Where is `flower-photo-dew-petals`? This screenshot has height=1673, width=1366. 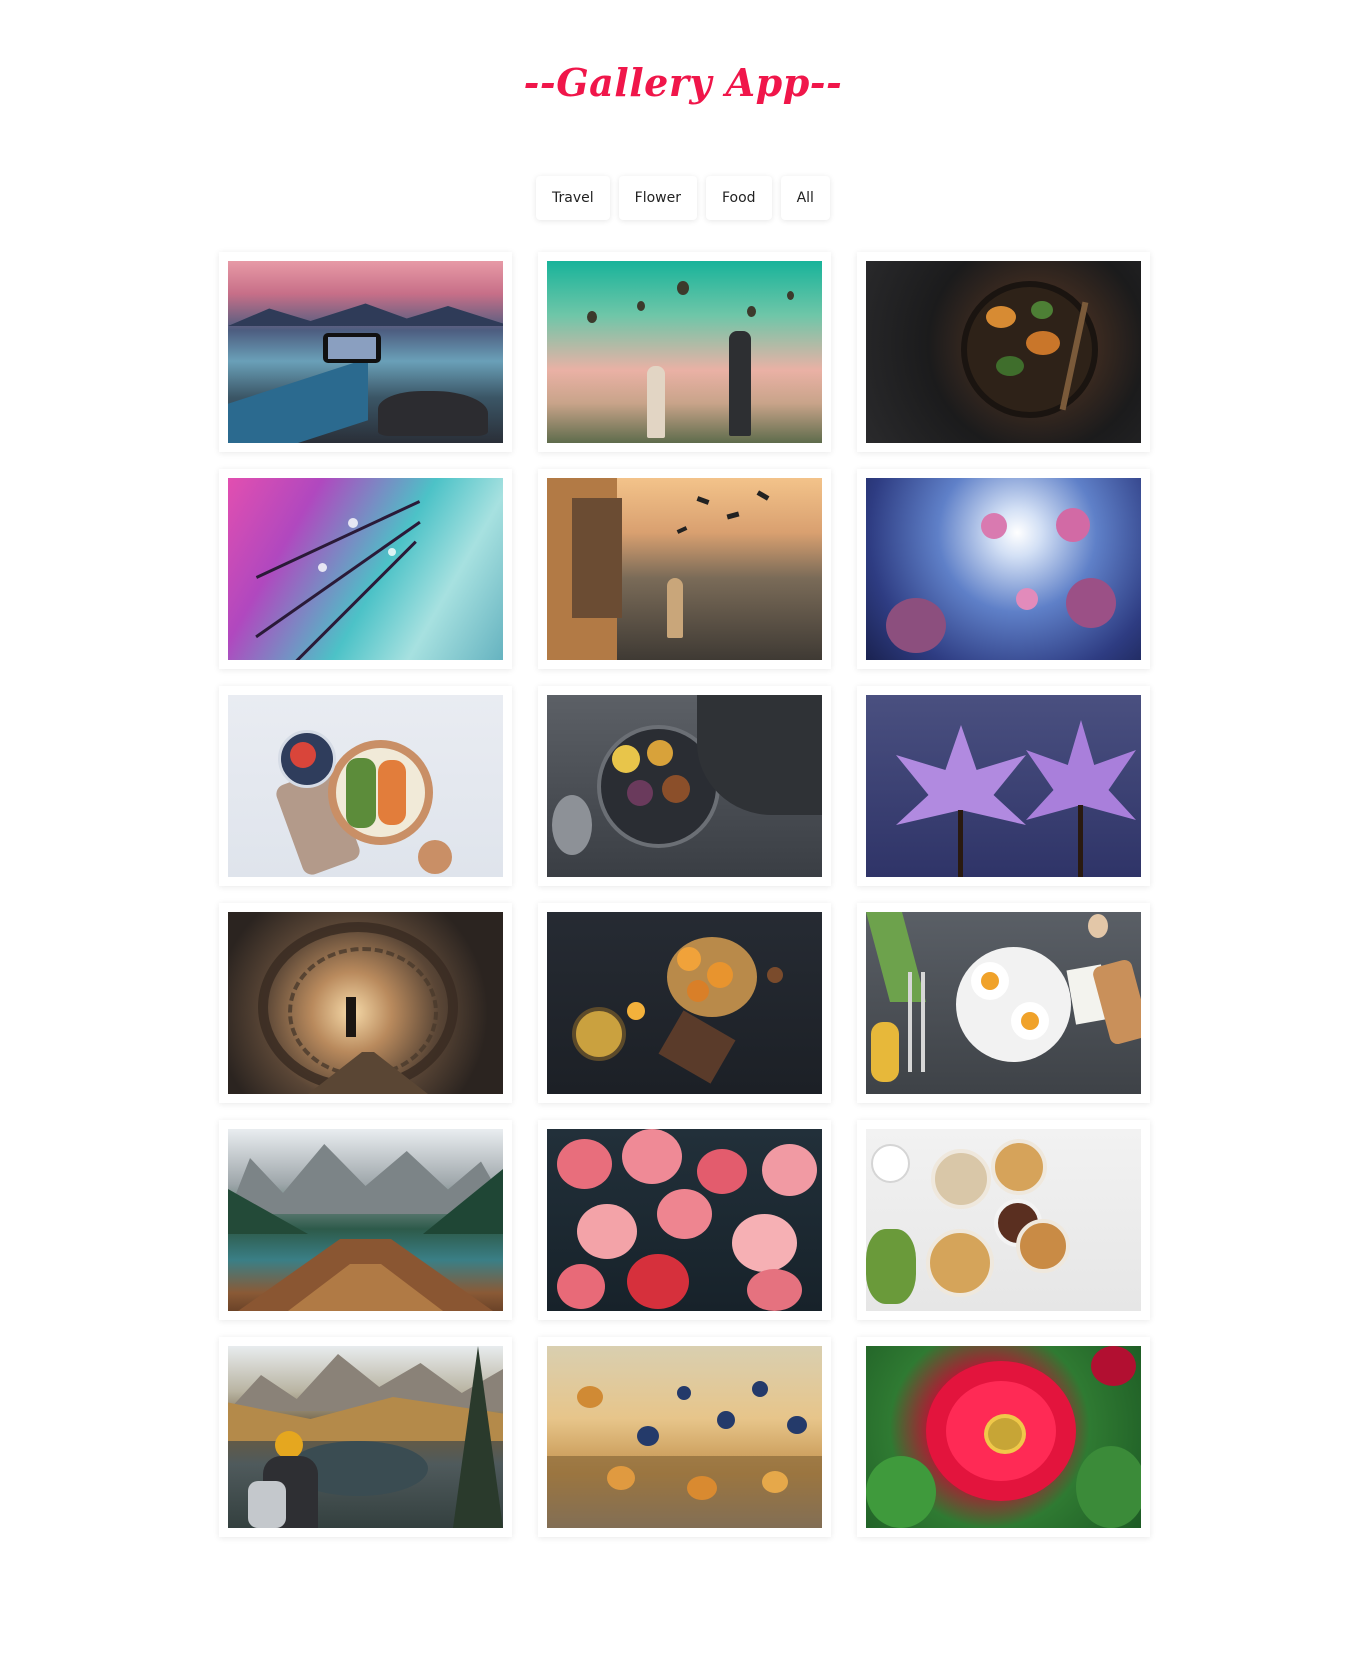 flower-photo-dew-petals is located at coordinates (365, 569).